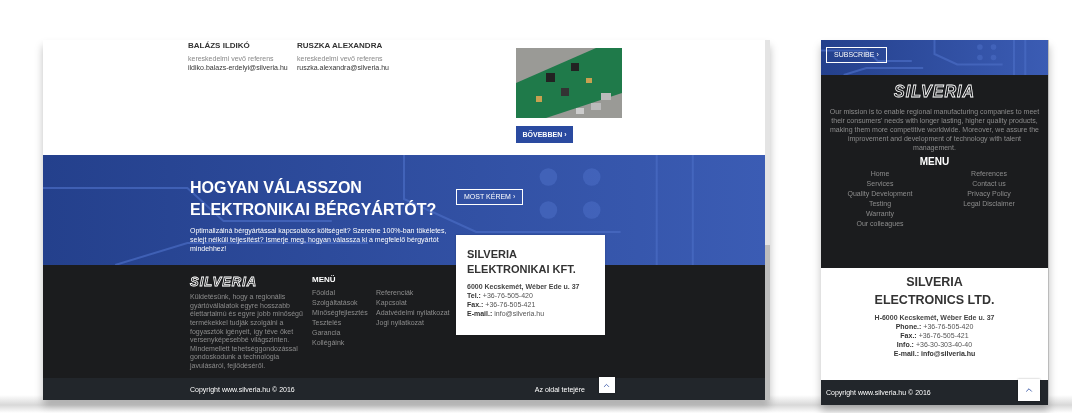 The image size is (1072, 413). What do you see at coordinates (934, 300) in the screenshot?
I see `company-name: ELECTRONICS LTD.` at bounding box center [934, 300].